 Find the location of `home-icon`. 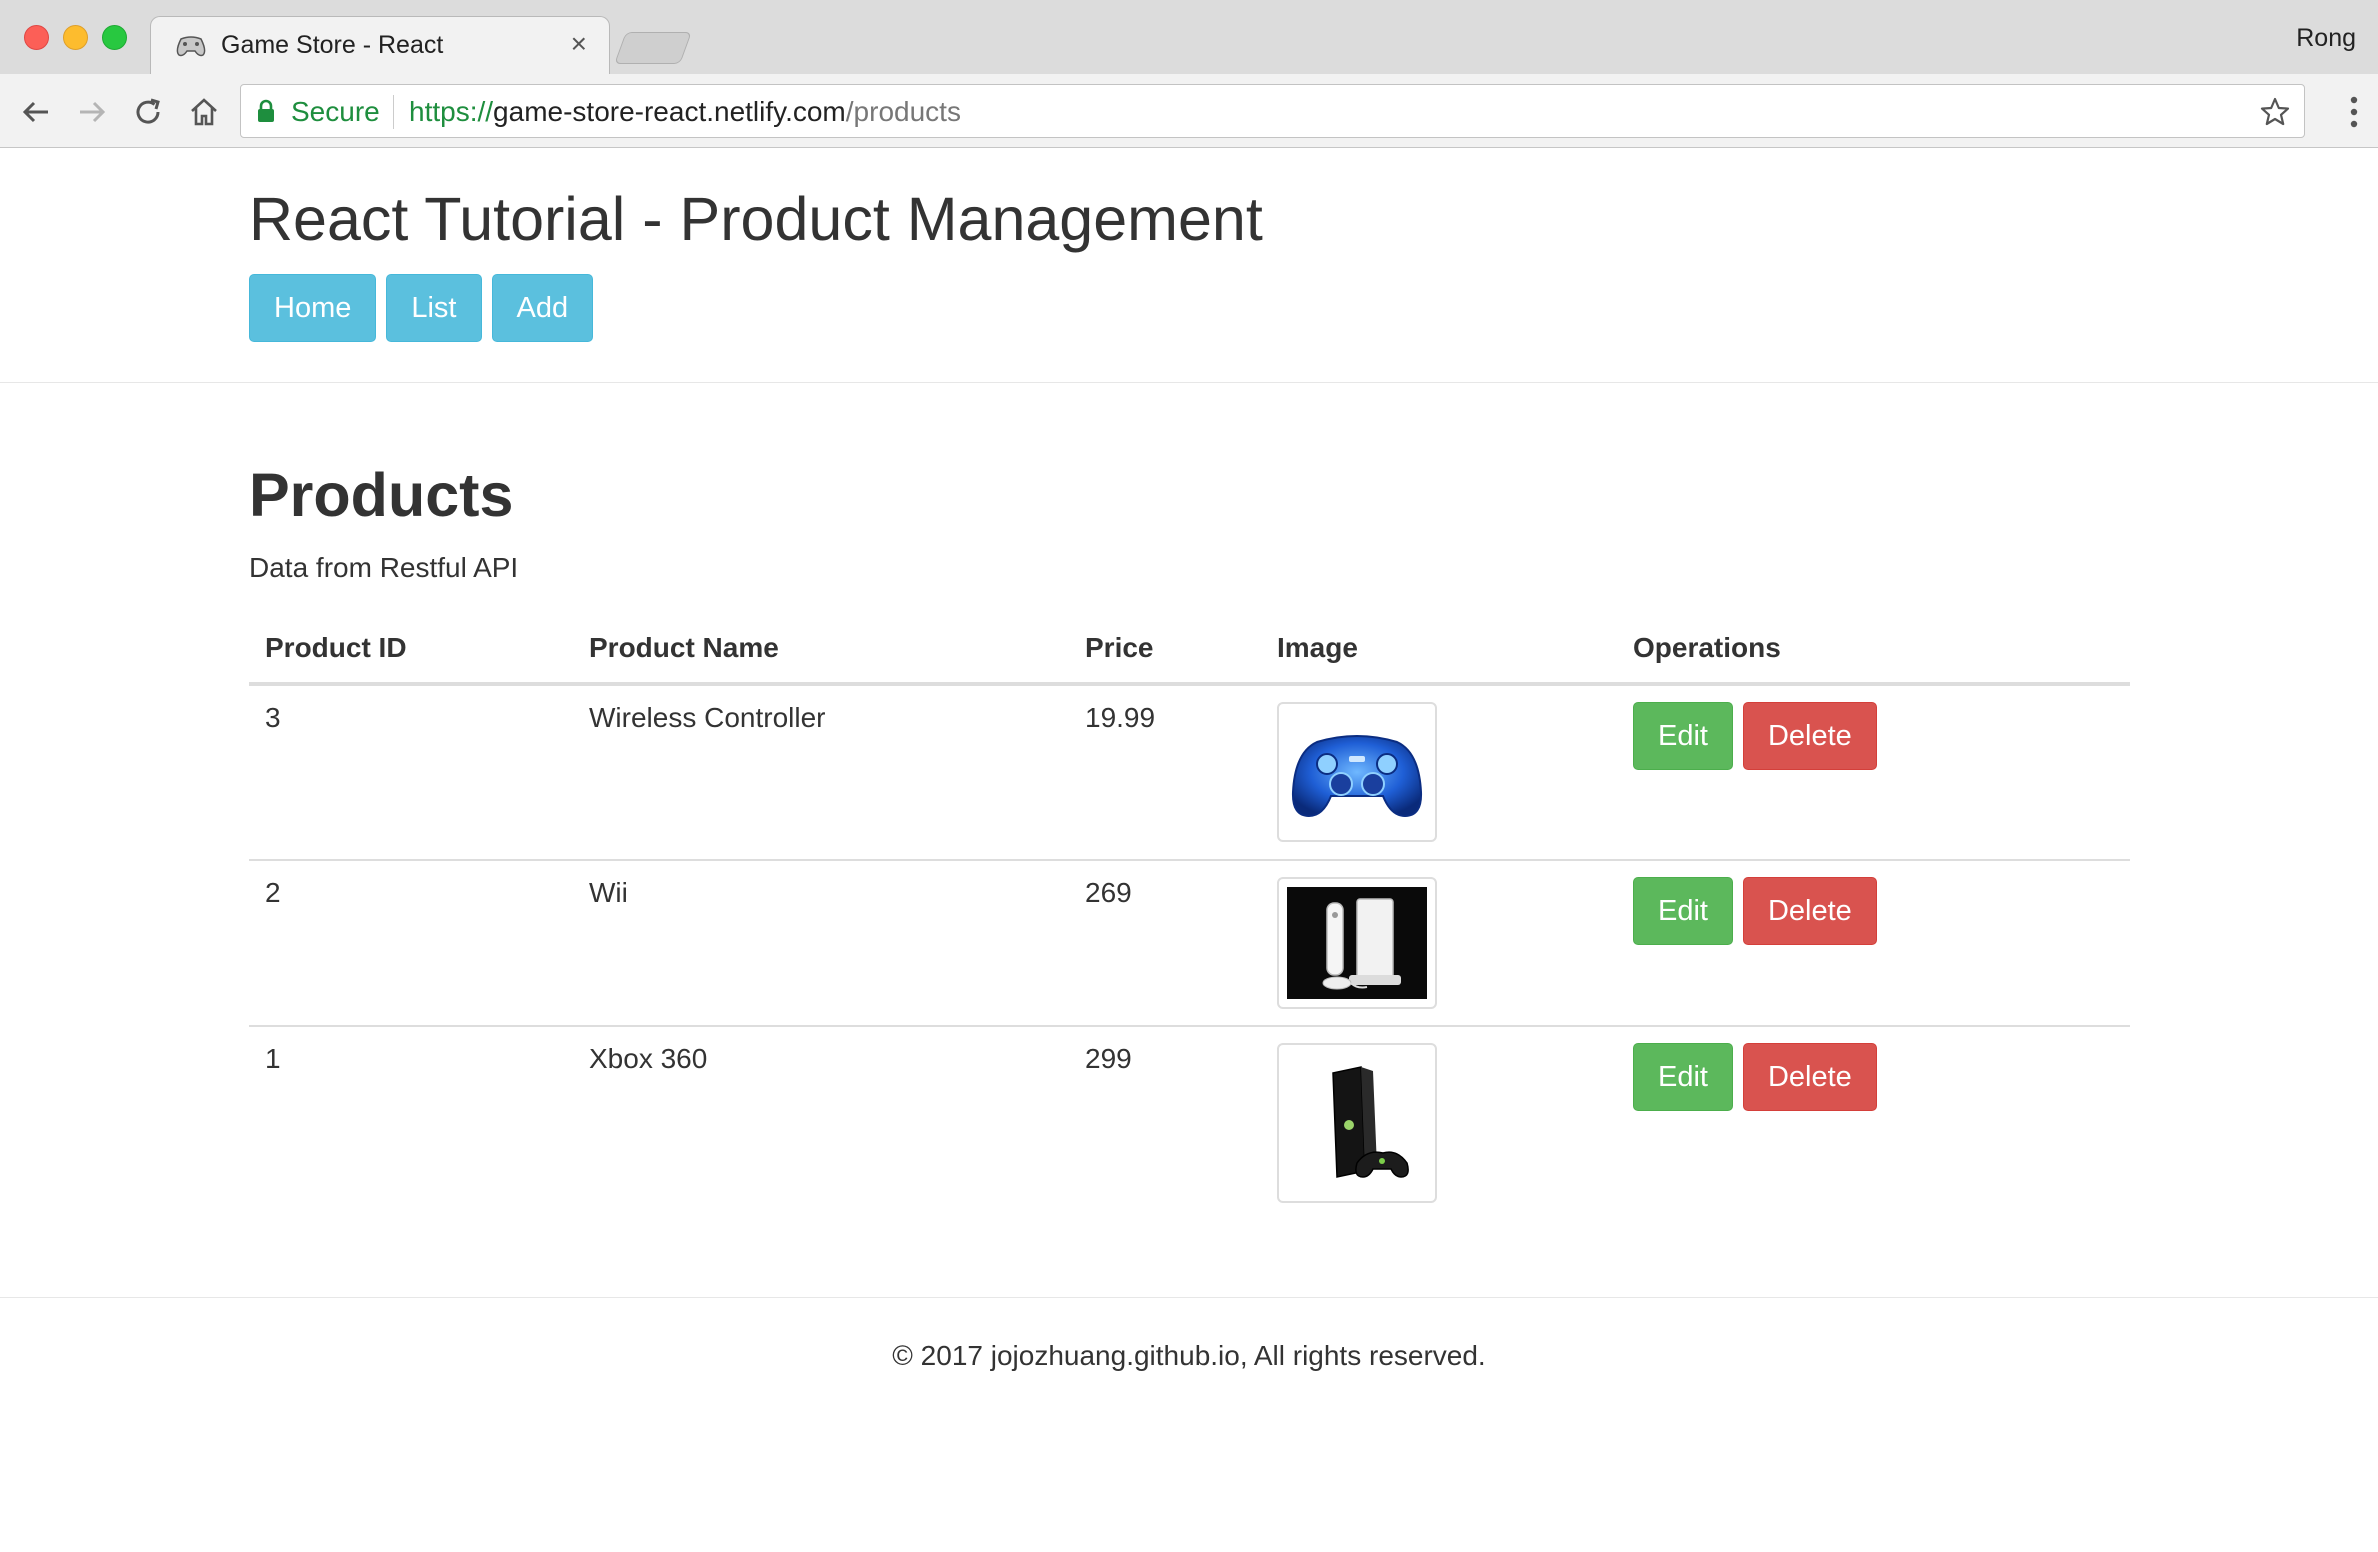

home-icon is located at coordinates (204, 112).